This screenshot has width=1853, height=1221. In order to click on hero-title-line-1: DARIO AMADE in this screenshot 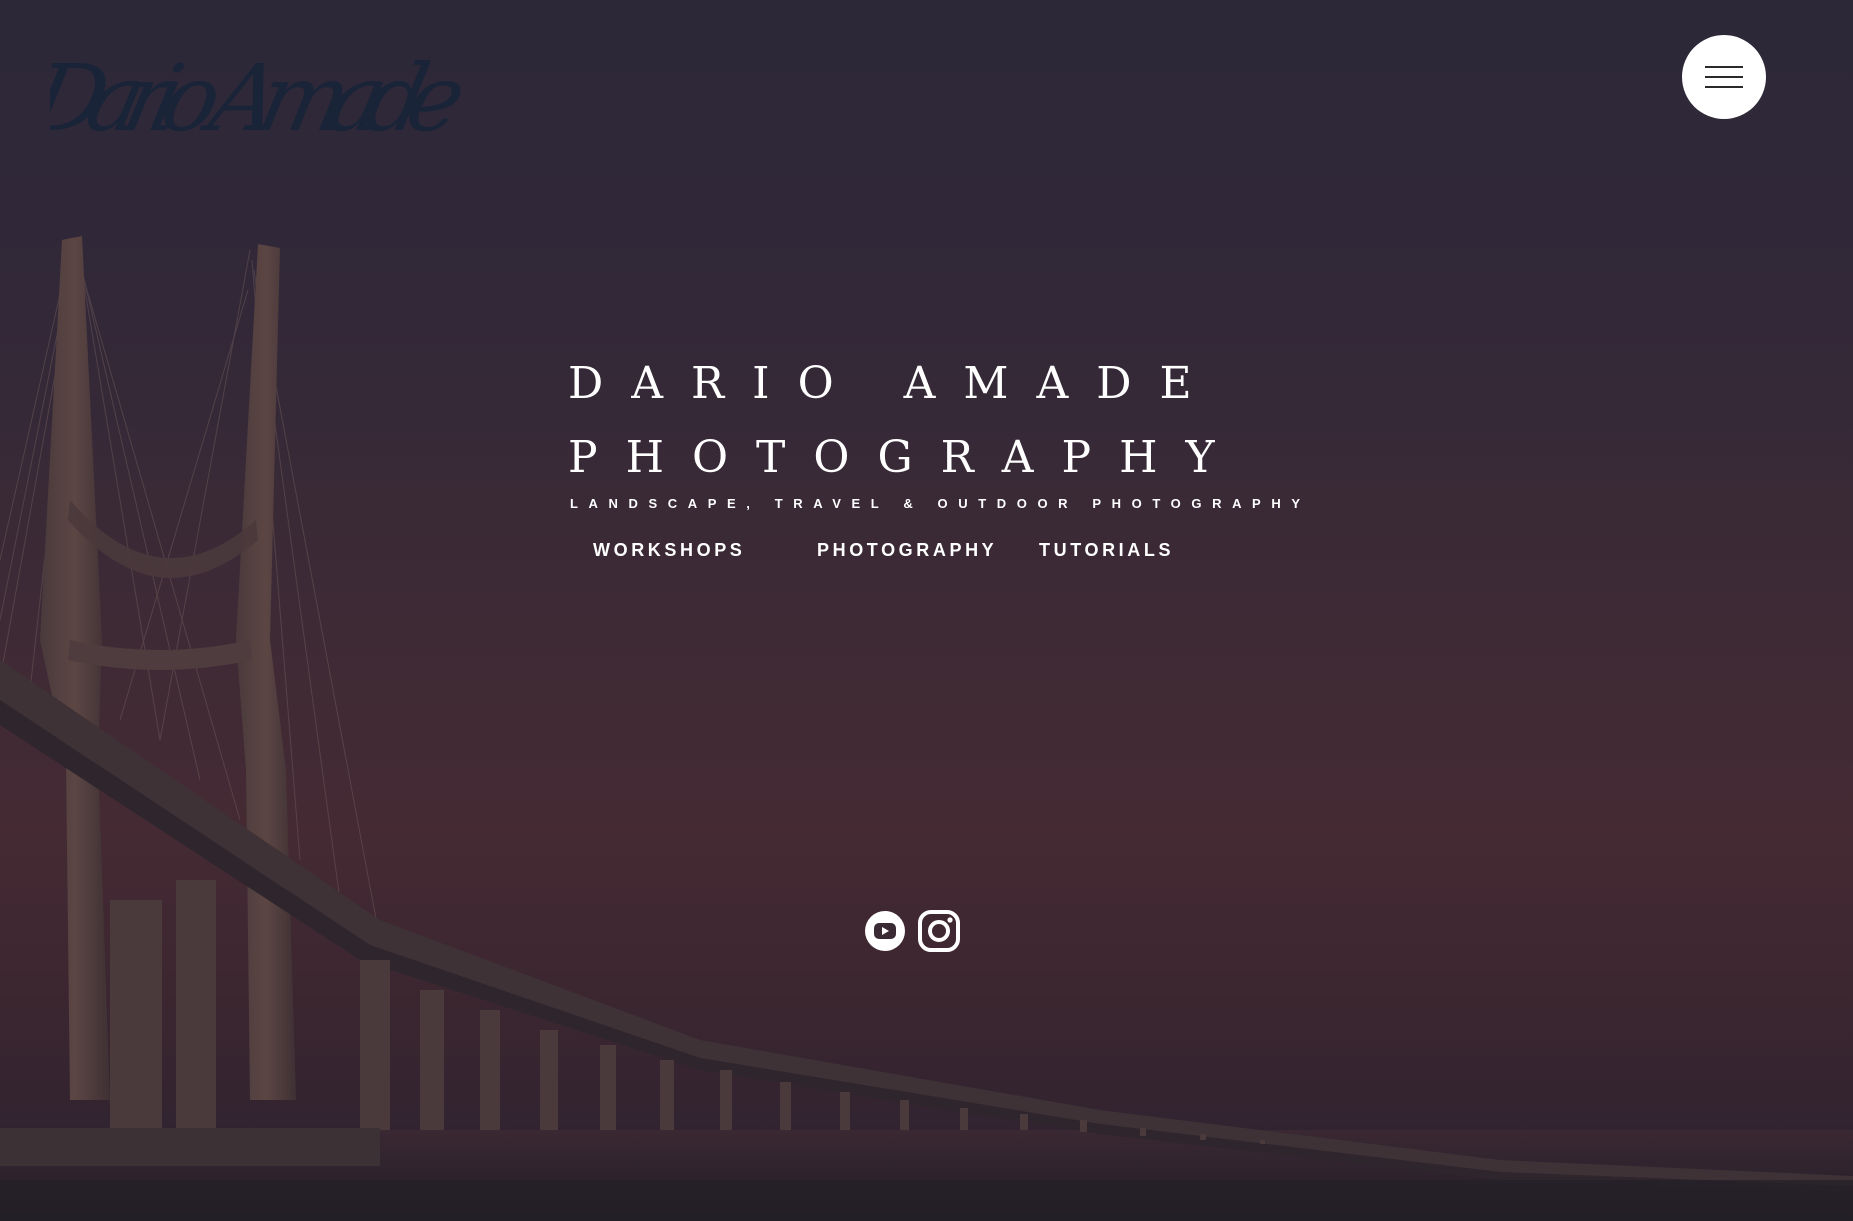, I will do `click(894, 383)`.